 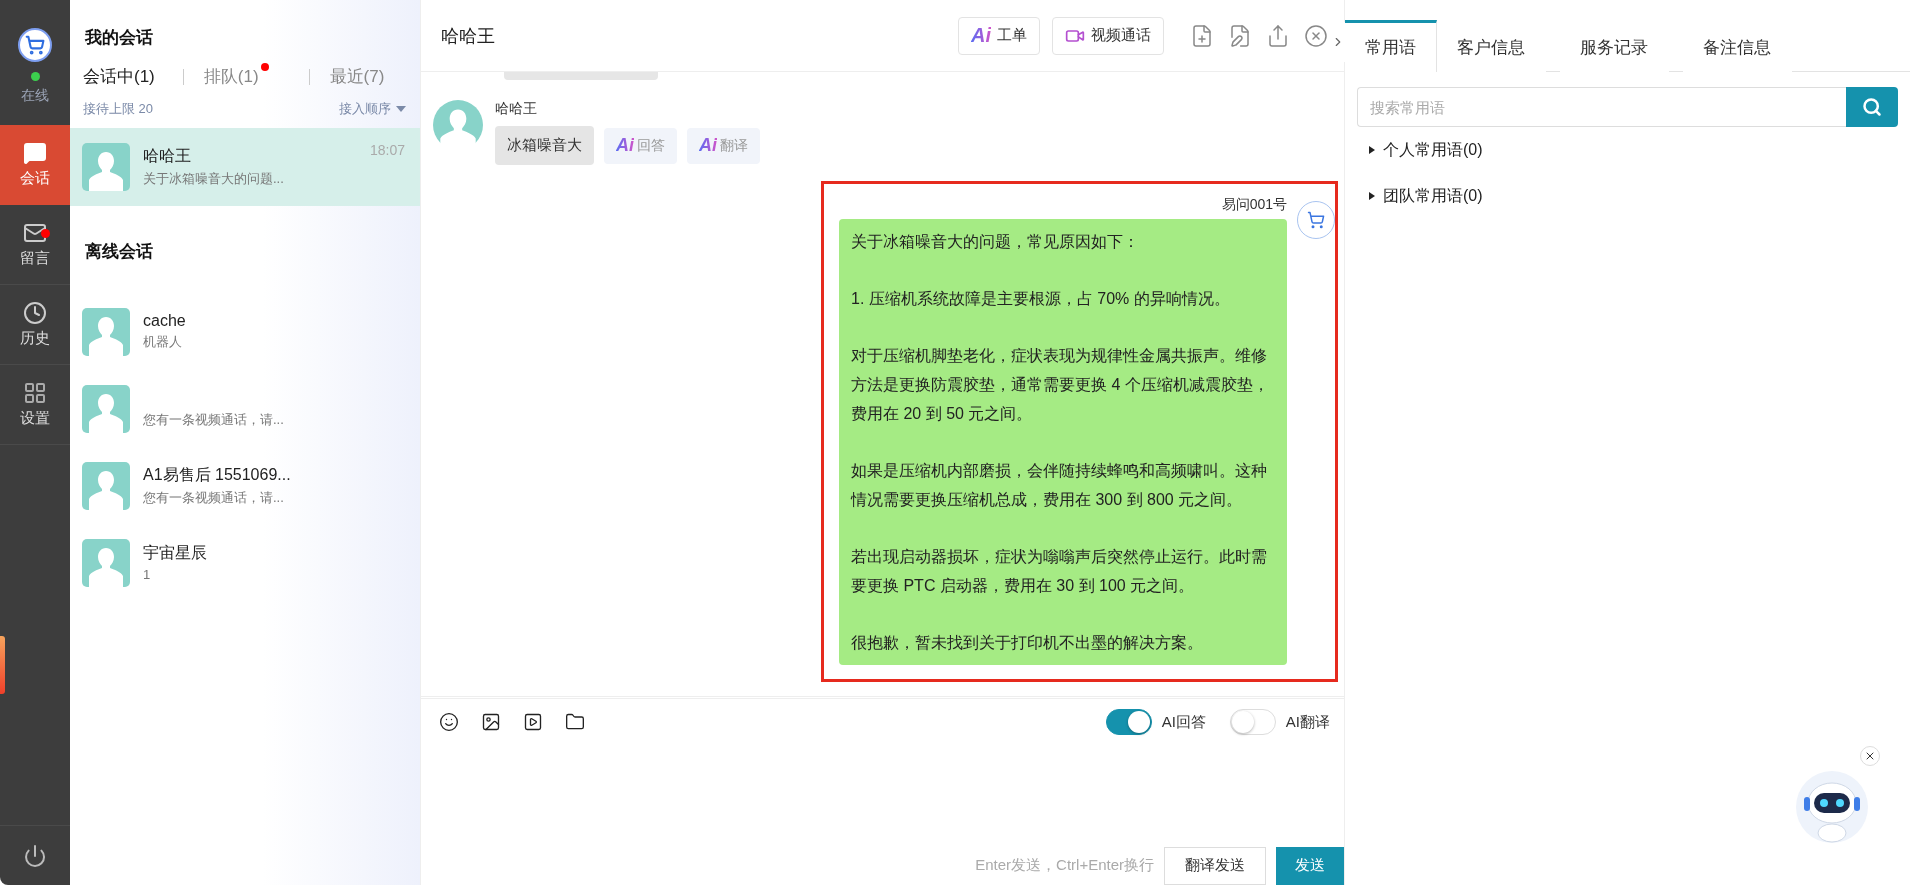 I want to click on toggle-label: AI回答, so click(x=1183, y=722).